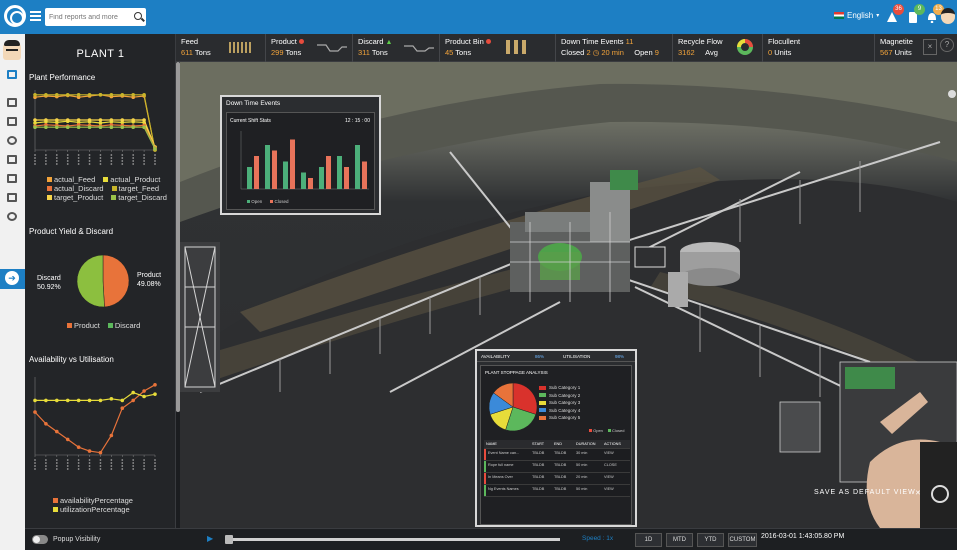 The width and height of the screenshot is (957, 550). Describe the element at coordinates (12, 50) in the screenshot. I see `user-avatar-icon` at that location.